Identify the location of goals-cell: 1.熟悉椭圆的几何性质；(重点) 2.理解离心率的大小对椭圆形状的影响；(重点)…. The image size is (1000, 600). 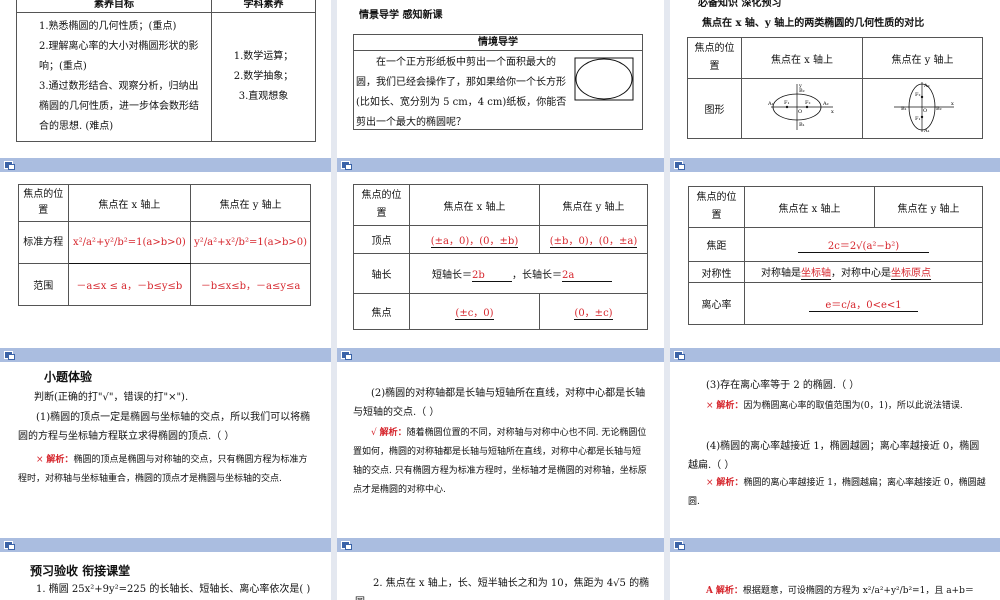
(114, 77).